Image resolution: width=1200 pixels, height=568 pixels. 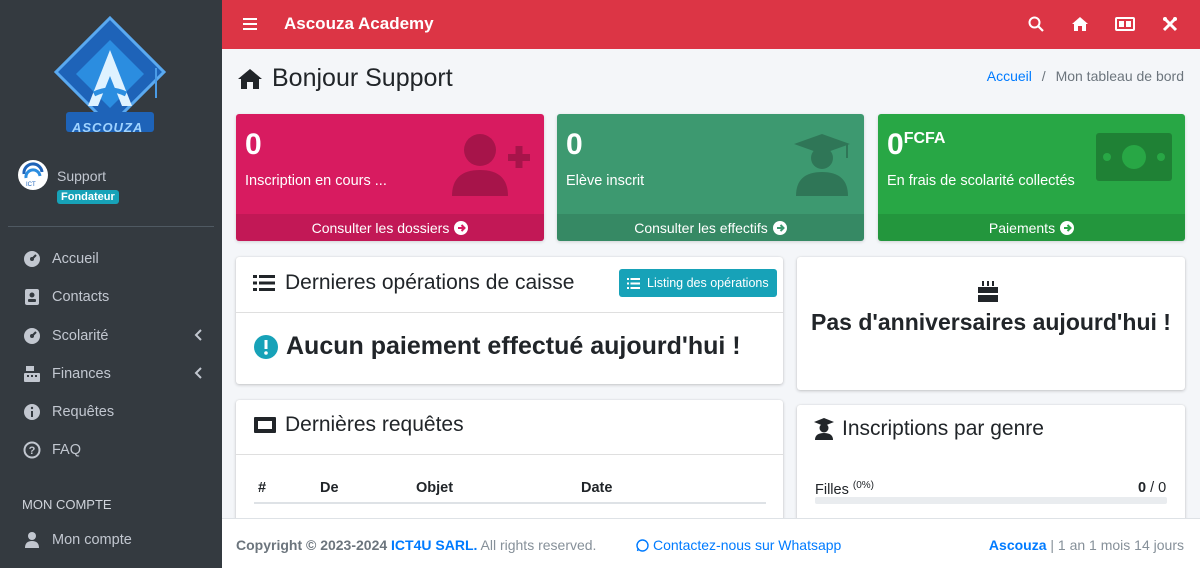 What do you see at coordinates (988, 293) in the screenshot?
I see `birthday-cake-icon` at bounding box center [988, 293].